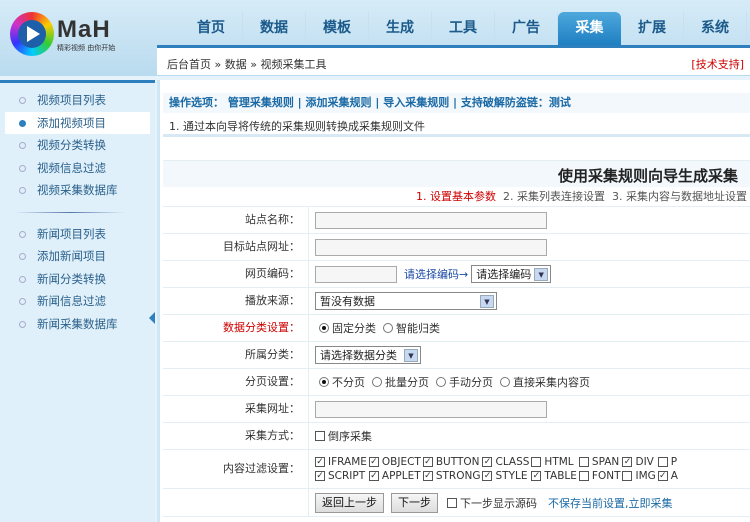 Image resolution: width=750 pixels, height=522 pixels. I want to click on filter-option: SPAN, so click(599, 462).